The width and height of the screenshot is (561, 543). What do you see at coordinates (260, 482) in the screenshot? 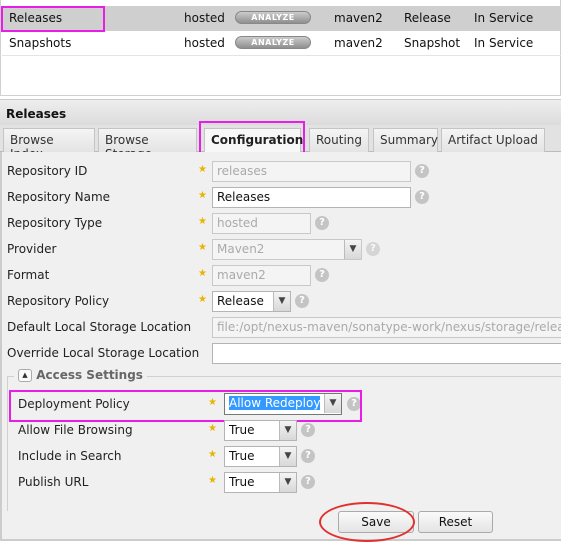
I see `publish-url-select: True ▼` at bounding box center [260, 482].